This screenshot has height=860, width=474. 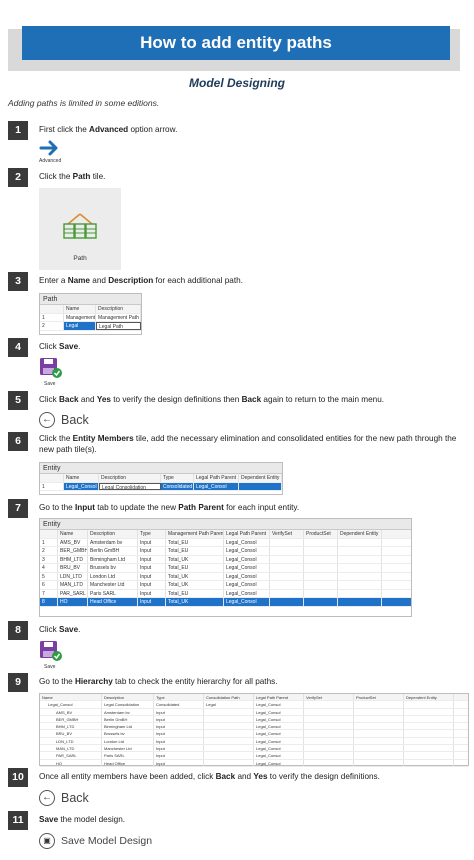 I want to click on table-cell: Legal Consolidation, so click(x=128, y=704).